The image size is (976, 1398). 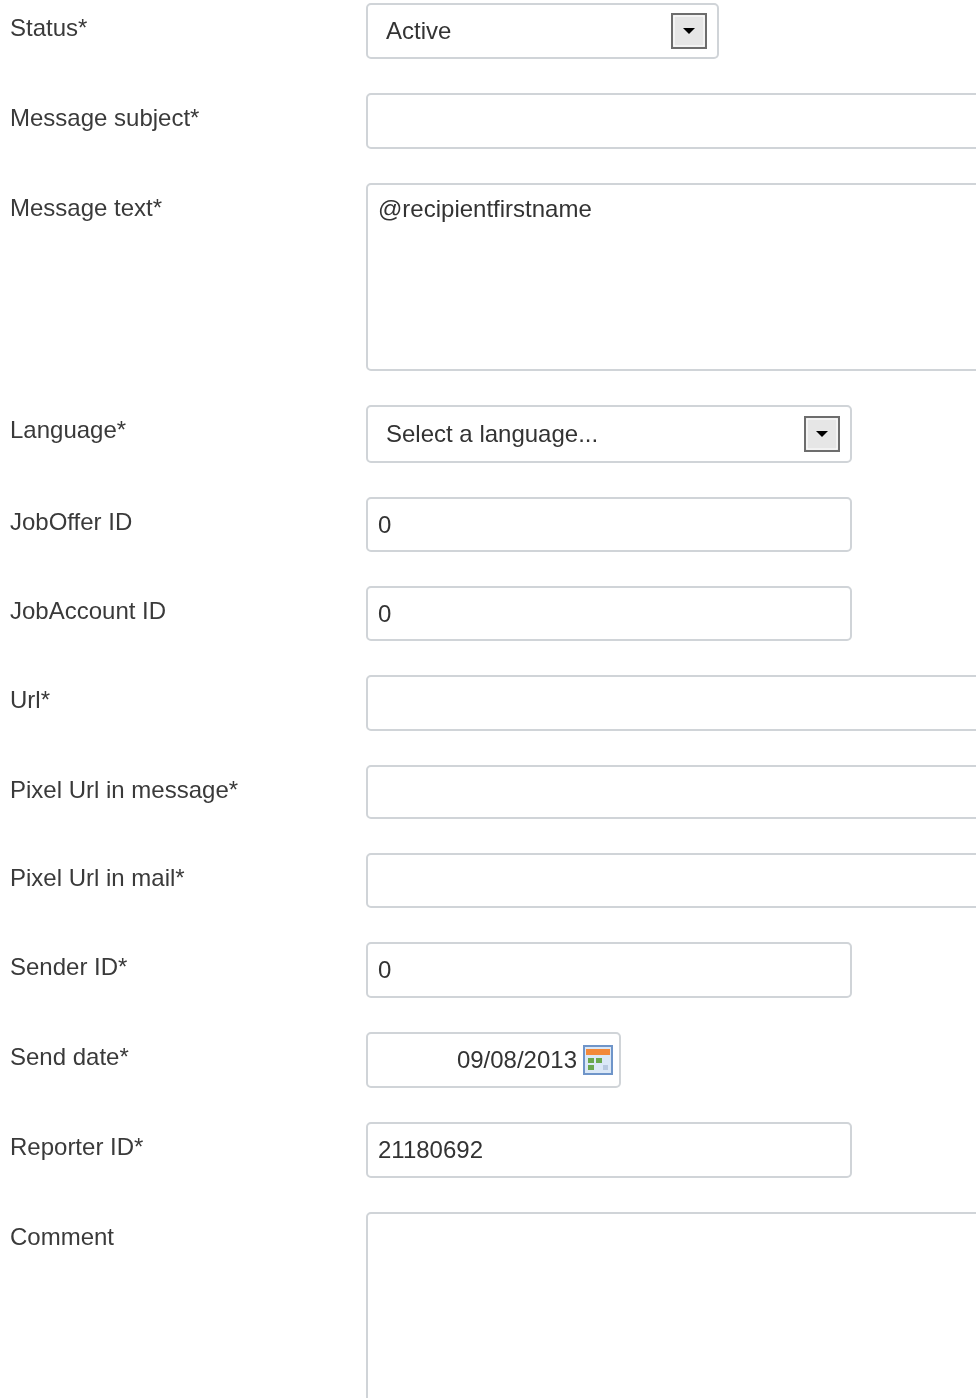 I want to click on text-area, so click(x=671, y=1305).